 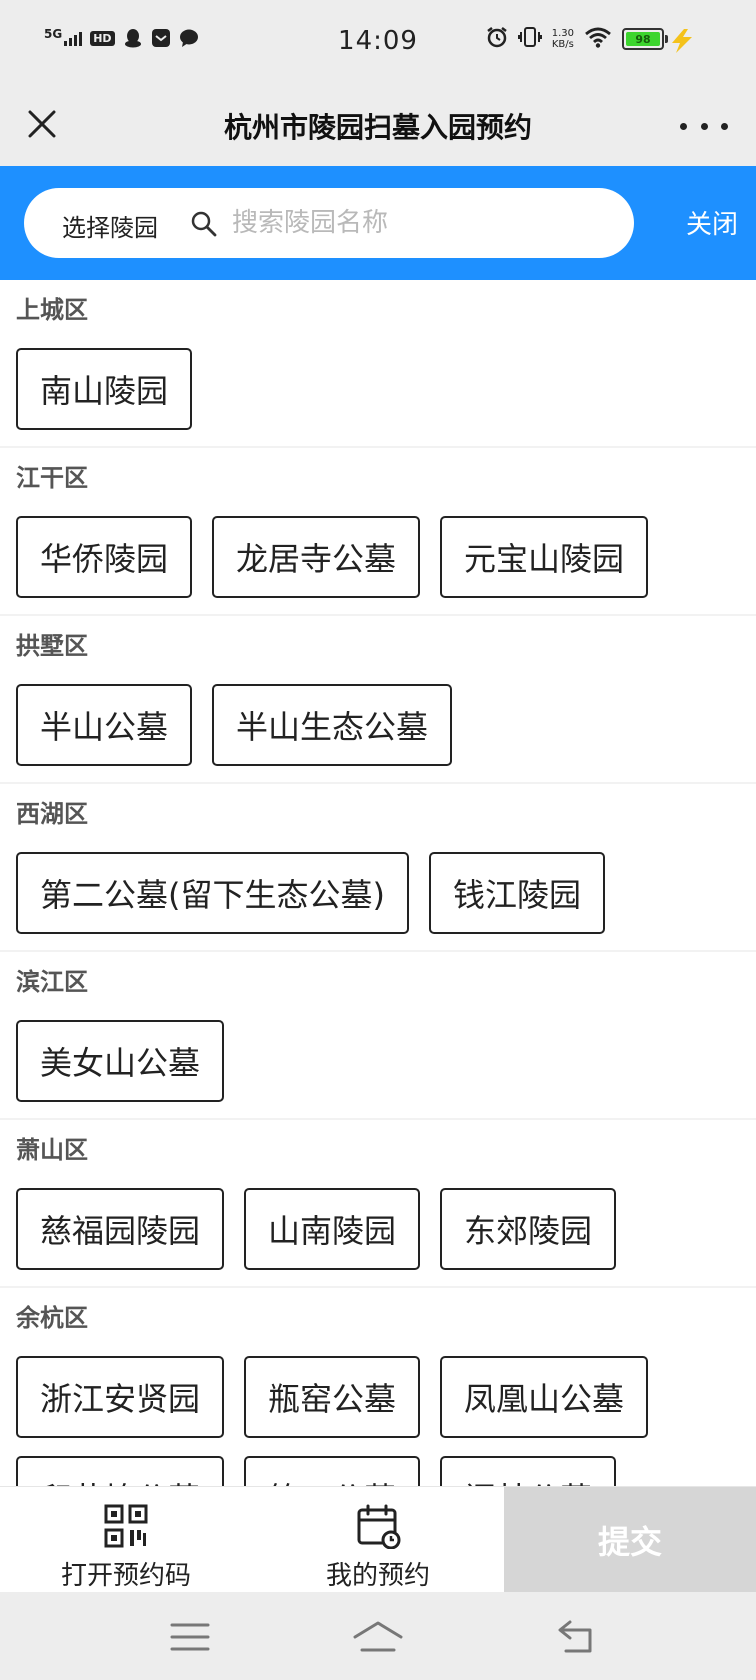 What do you see at coordinates (52, 478) in the screenshot?
I see `district-name: 江干区` at bounding box center [52, 478].